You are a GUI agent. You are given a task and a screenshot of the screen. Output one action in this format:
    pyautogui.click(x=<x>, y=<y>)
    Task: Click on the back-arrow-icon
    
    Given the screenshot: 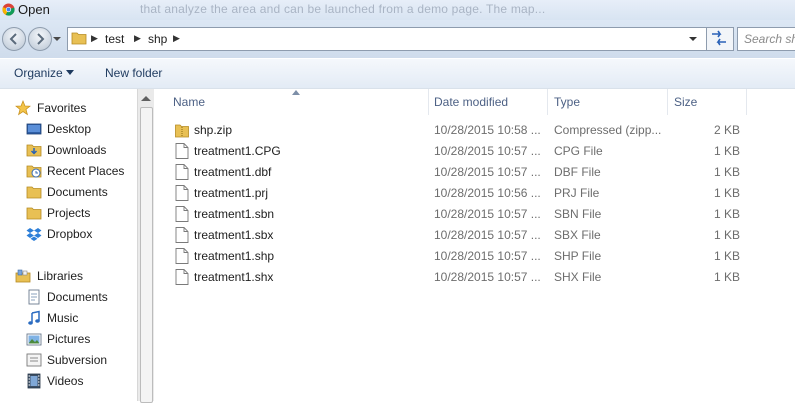 What is the action you would take?
    pyautogui.click(x=13, y=39)
    